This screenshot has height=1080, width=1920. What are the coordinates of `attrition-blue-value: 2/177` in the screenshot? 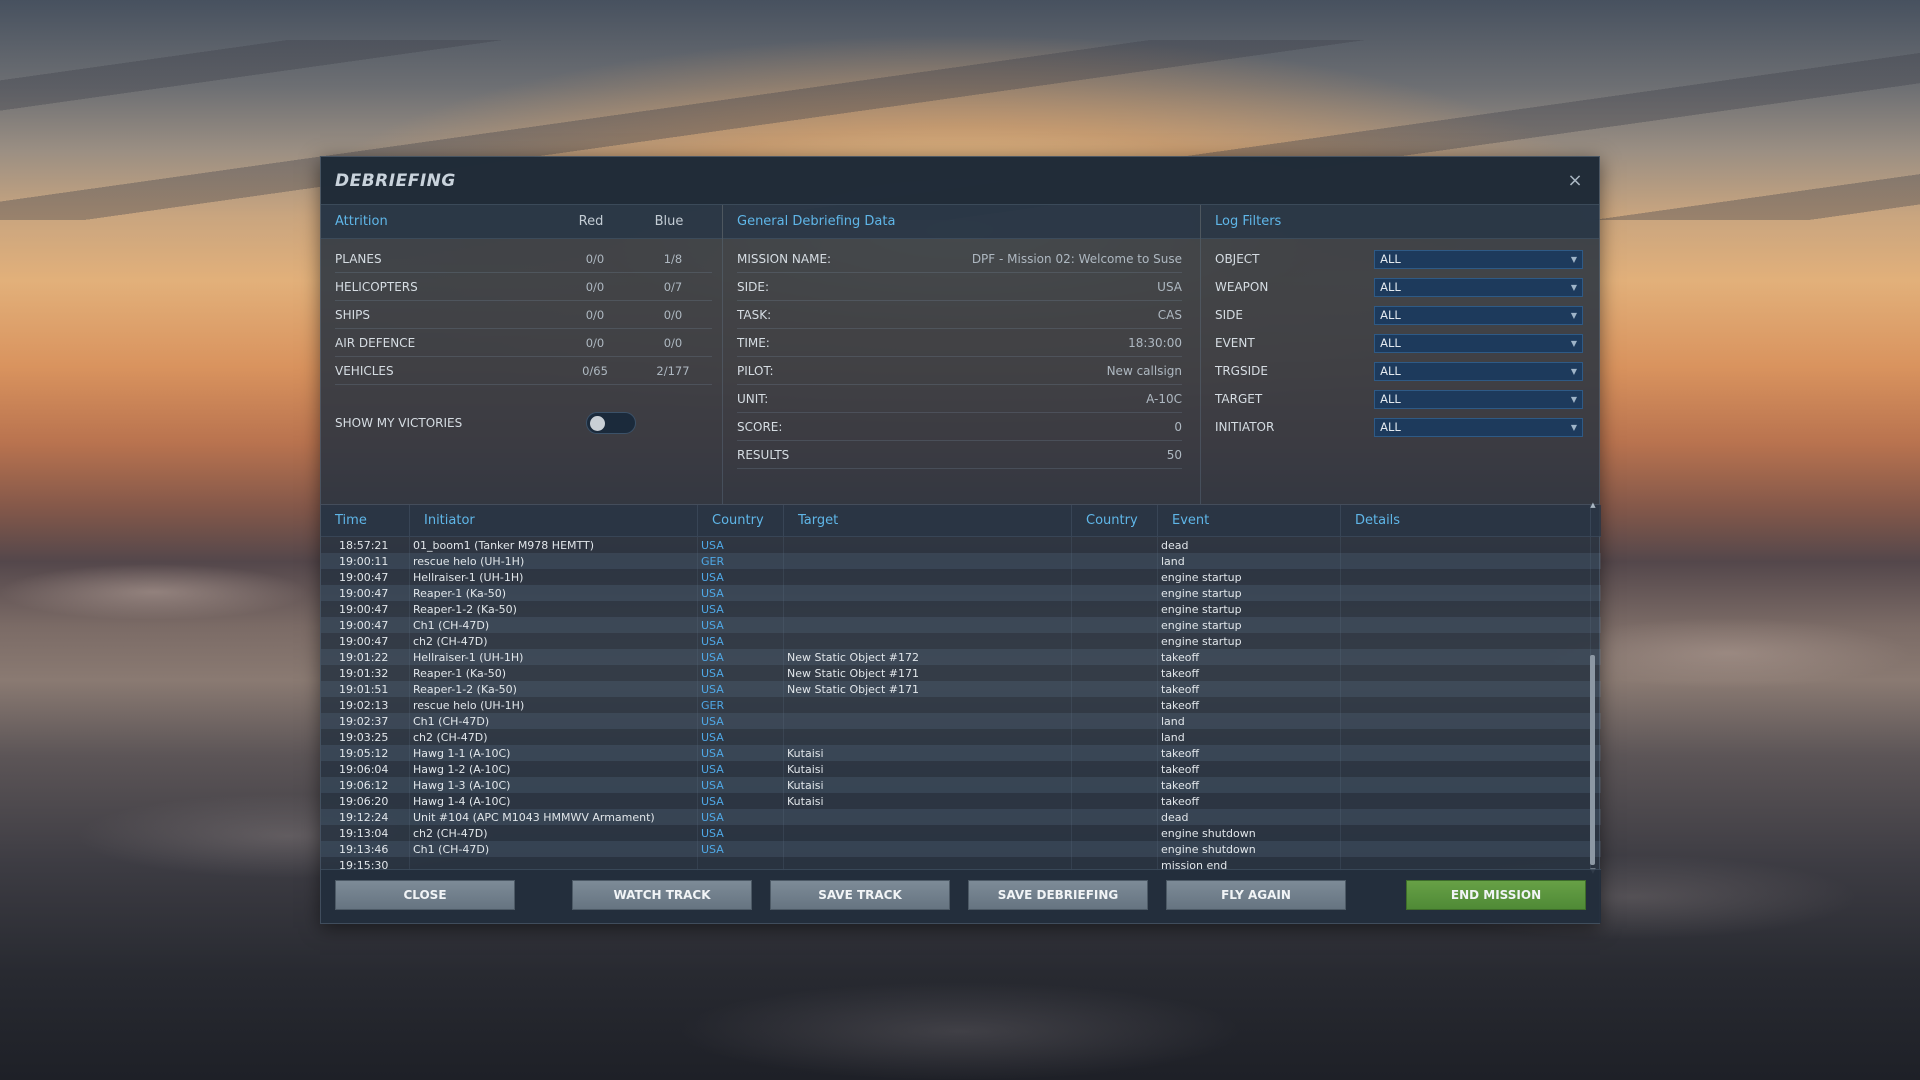 It's located at (673, 370).